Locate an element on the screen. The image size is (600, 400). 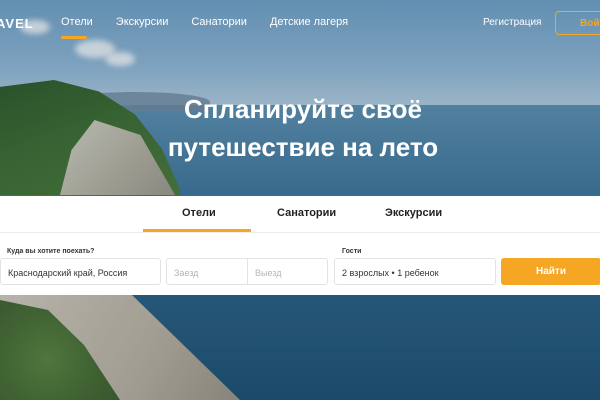
main-nav: Отели Экскурсии Санатории Детские лагеря is located at coordinates (216, 27).